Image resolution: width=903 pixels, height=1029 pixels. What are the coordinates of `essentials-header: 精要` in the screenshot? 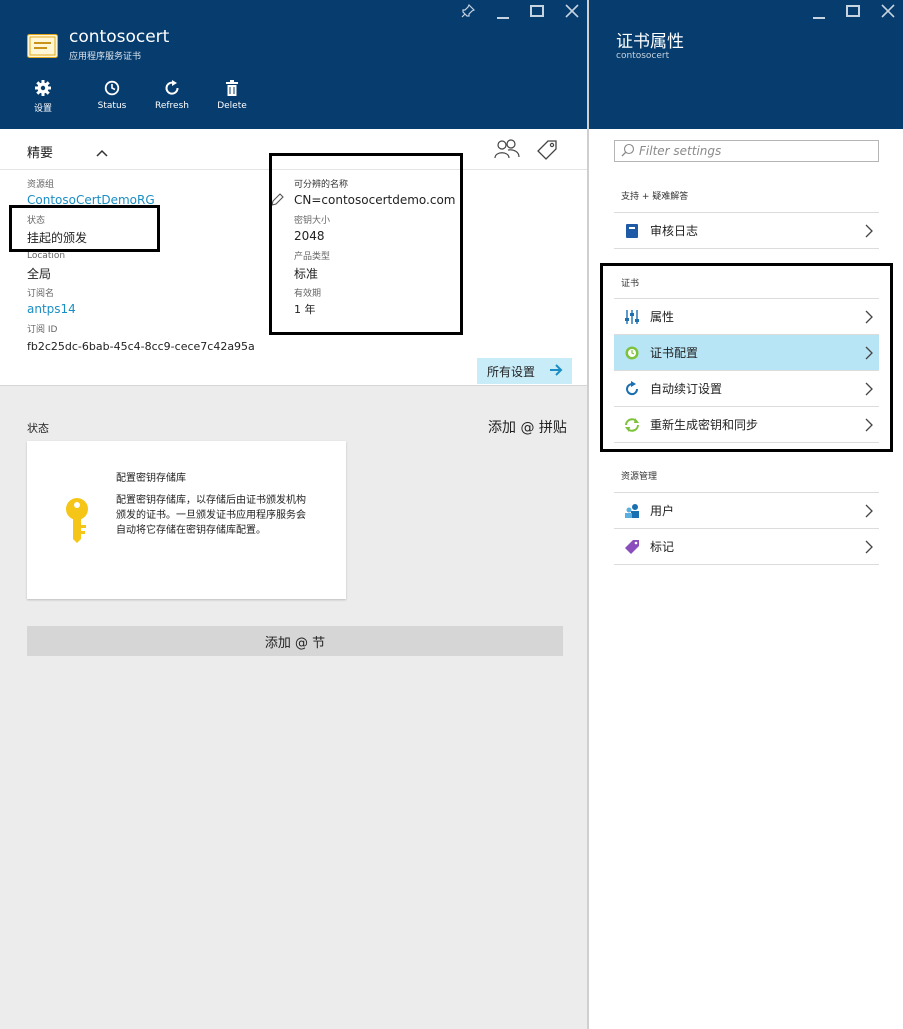 It's located at (40, 153).